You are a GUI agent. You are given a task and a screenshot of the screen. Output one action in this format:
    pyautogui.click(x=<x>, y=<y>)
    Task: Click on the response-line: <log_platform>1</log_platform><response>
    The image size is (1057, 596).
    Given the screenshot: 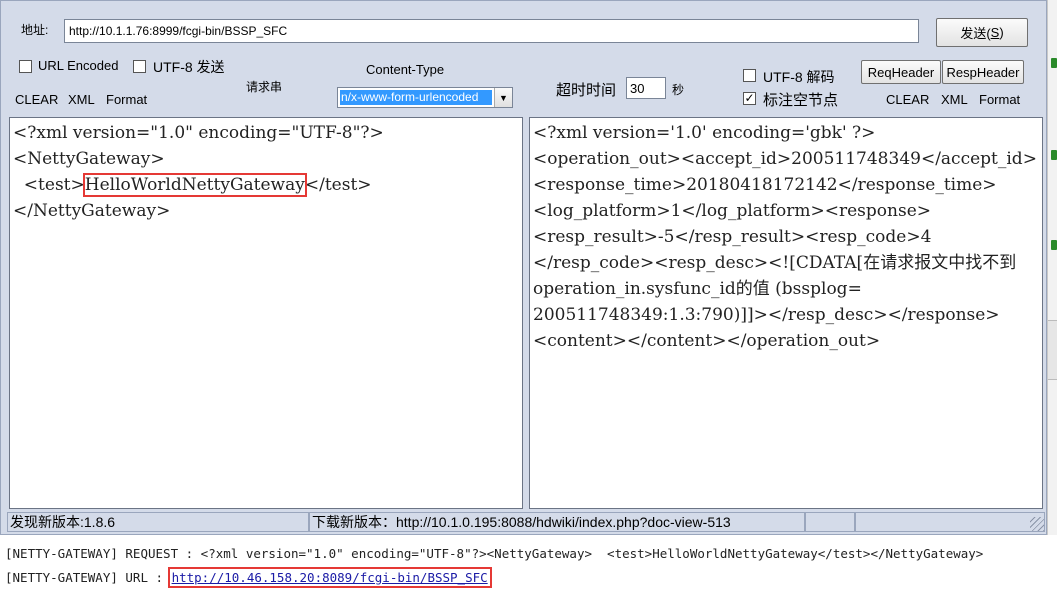 What is the action you would take?
    pyautogui.click(x=732, y=211)
    